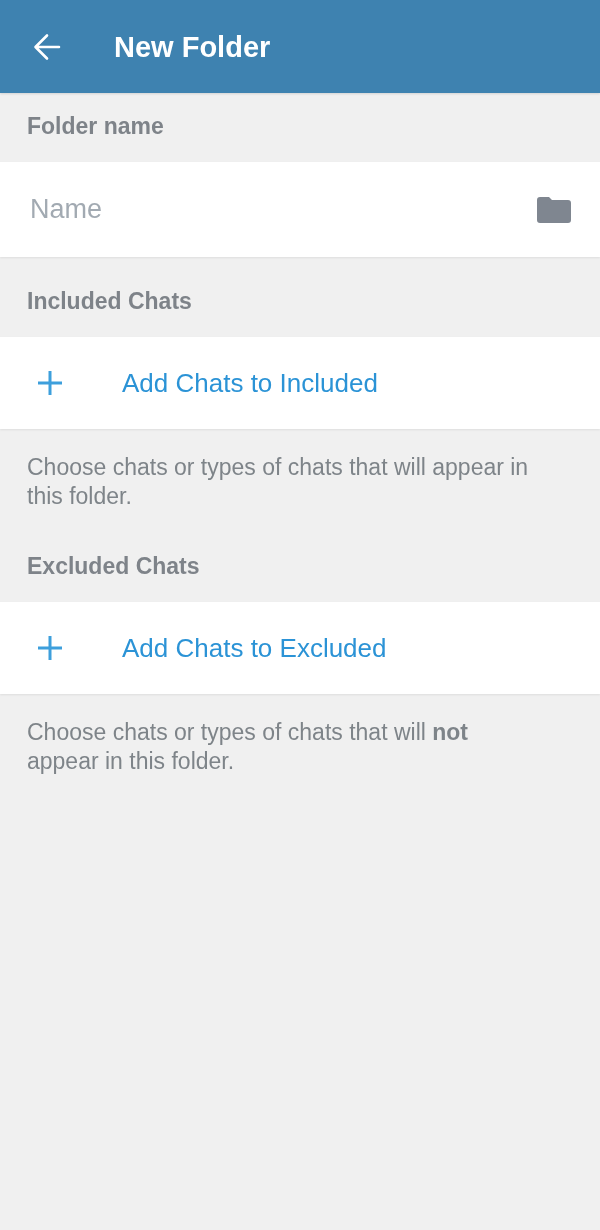  What do you see at coordinates (278, 482) in the screenshot?
I see `hint-text: Choose chats or types of chats that will appear in this folder.` at bounding box center [278, 482].